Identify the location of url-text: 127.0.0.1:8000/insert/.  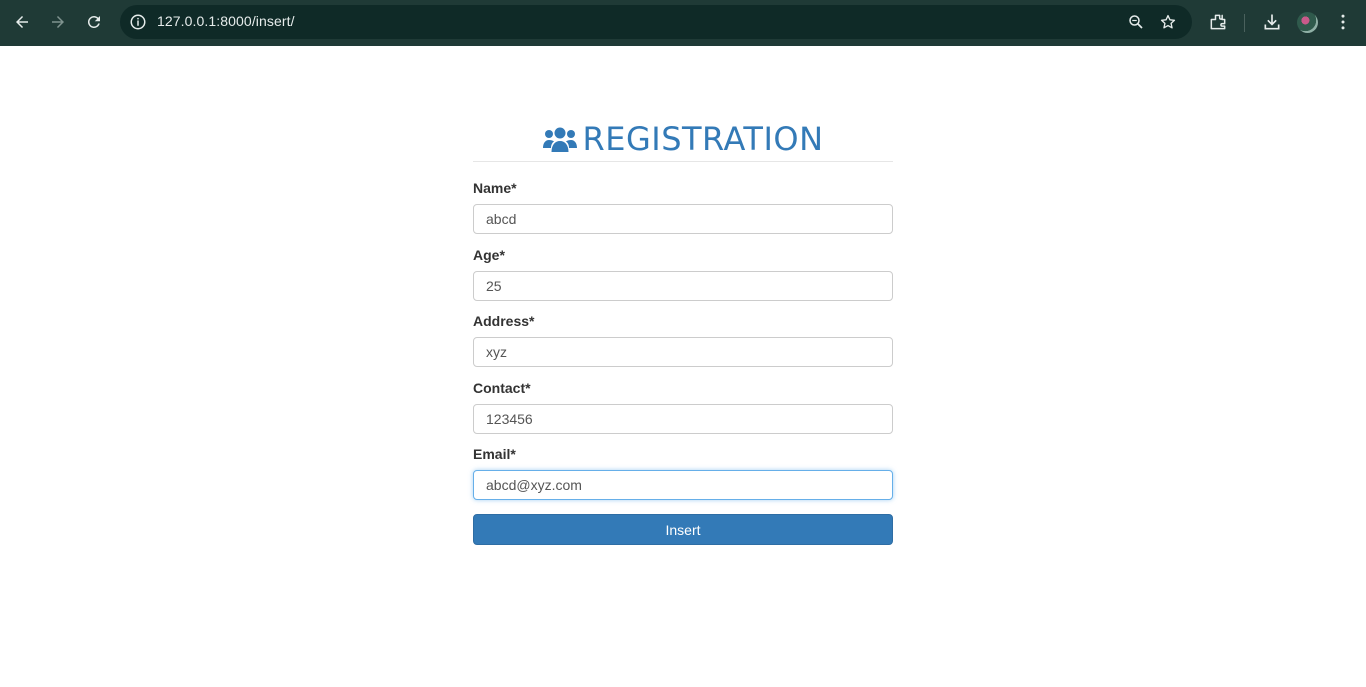
(226, 21).